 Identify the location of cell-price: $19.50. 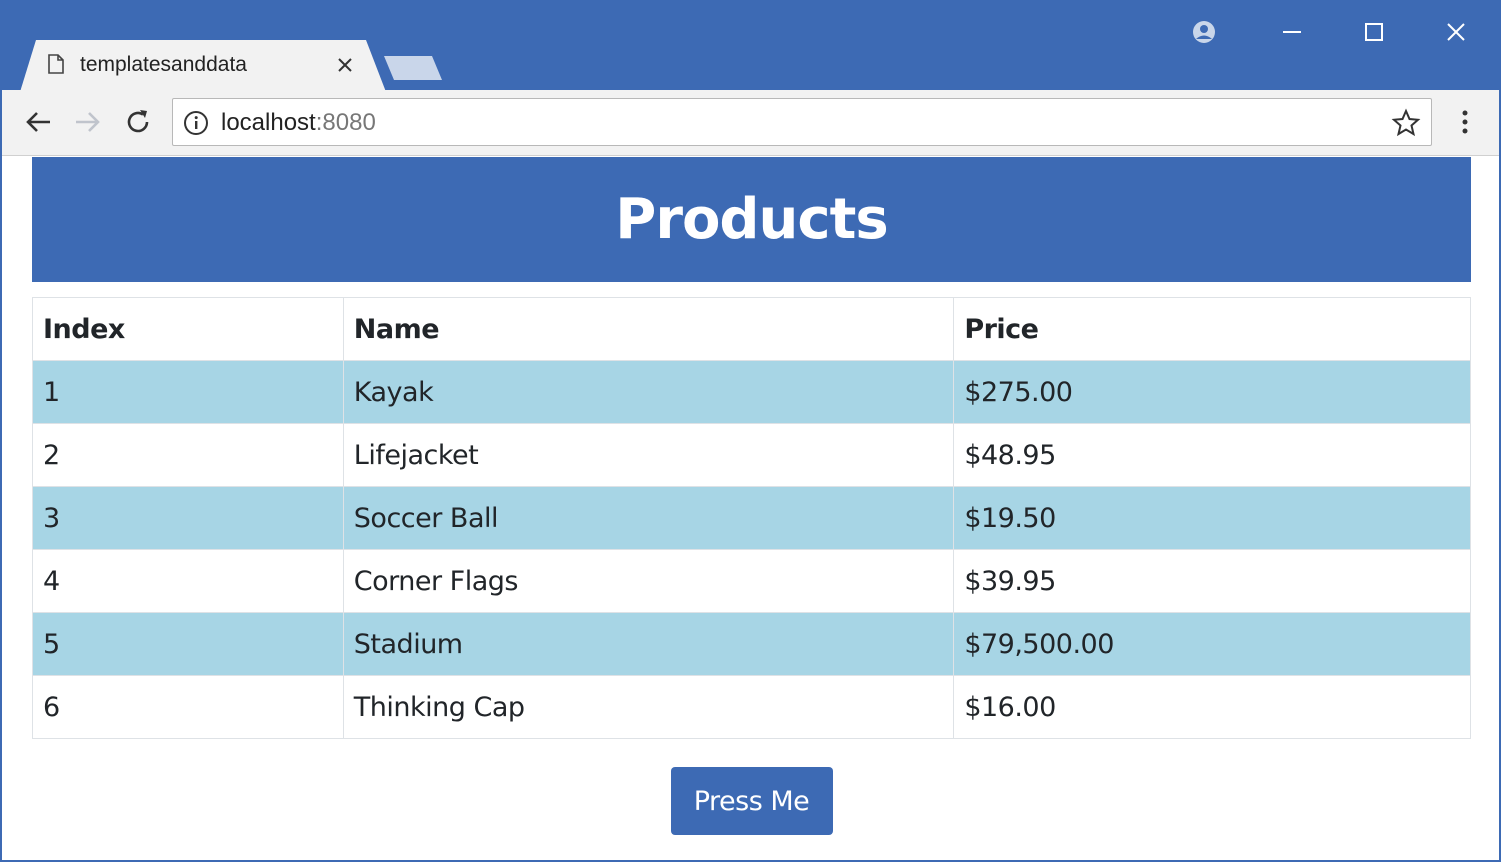
(1212, 518).